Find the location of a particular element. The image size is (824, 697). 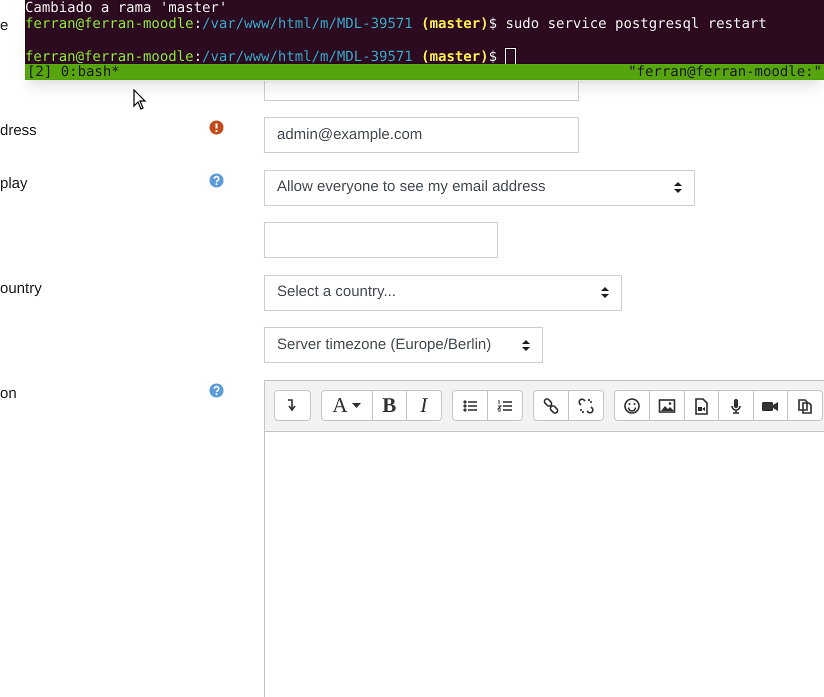

status-text: [2] 0:bash* is located at coordinates (73, 72).